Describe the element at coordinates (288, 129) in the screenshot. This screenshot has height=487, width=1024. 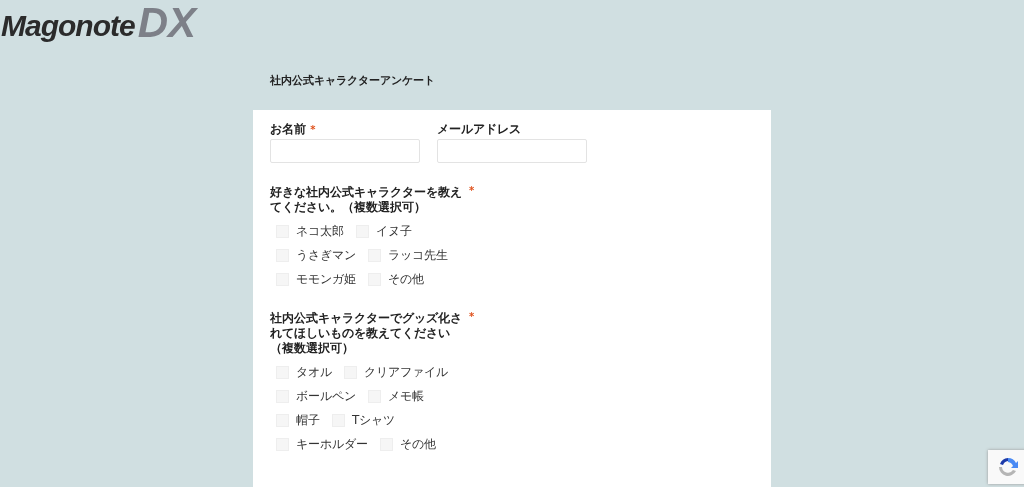
I see `field-label: お名前` at that location.